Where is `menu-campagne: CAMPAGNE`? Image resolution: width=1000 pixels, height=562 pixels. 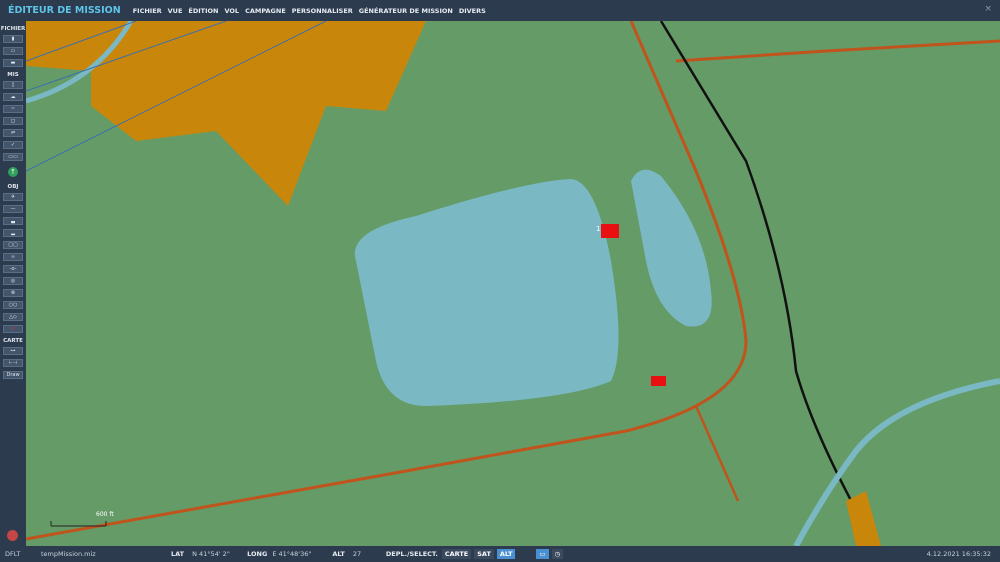 menu-campagne: CAMPAGNE is located at coordinates (265, 11).